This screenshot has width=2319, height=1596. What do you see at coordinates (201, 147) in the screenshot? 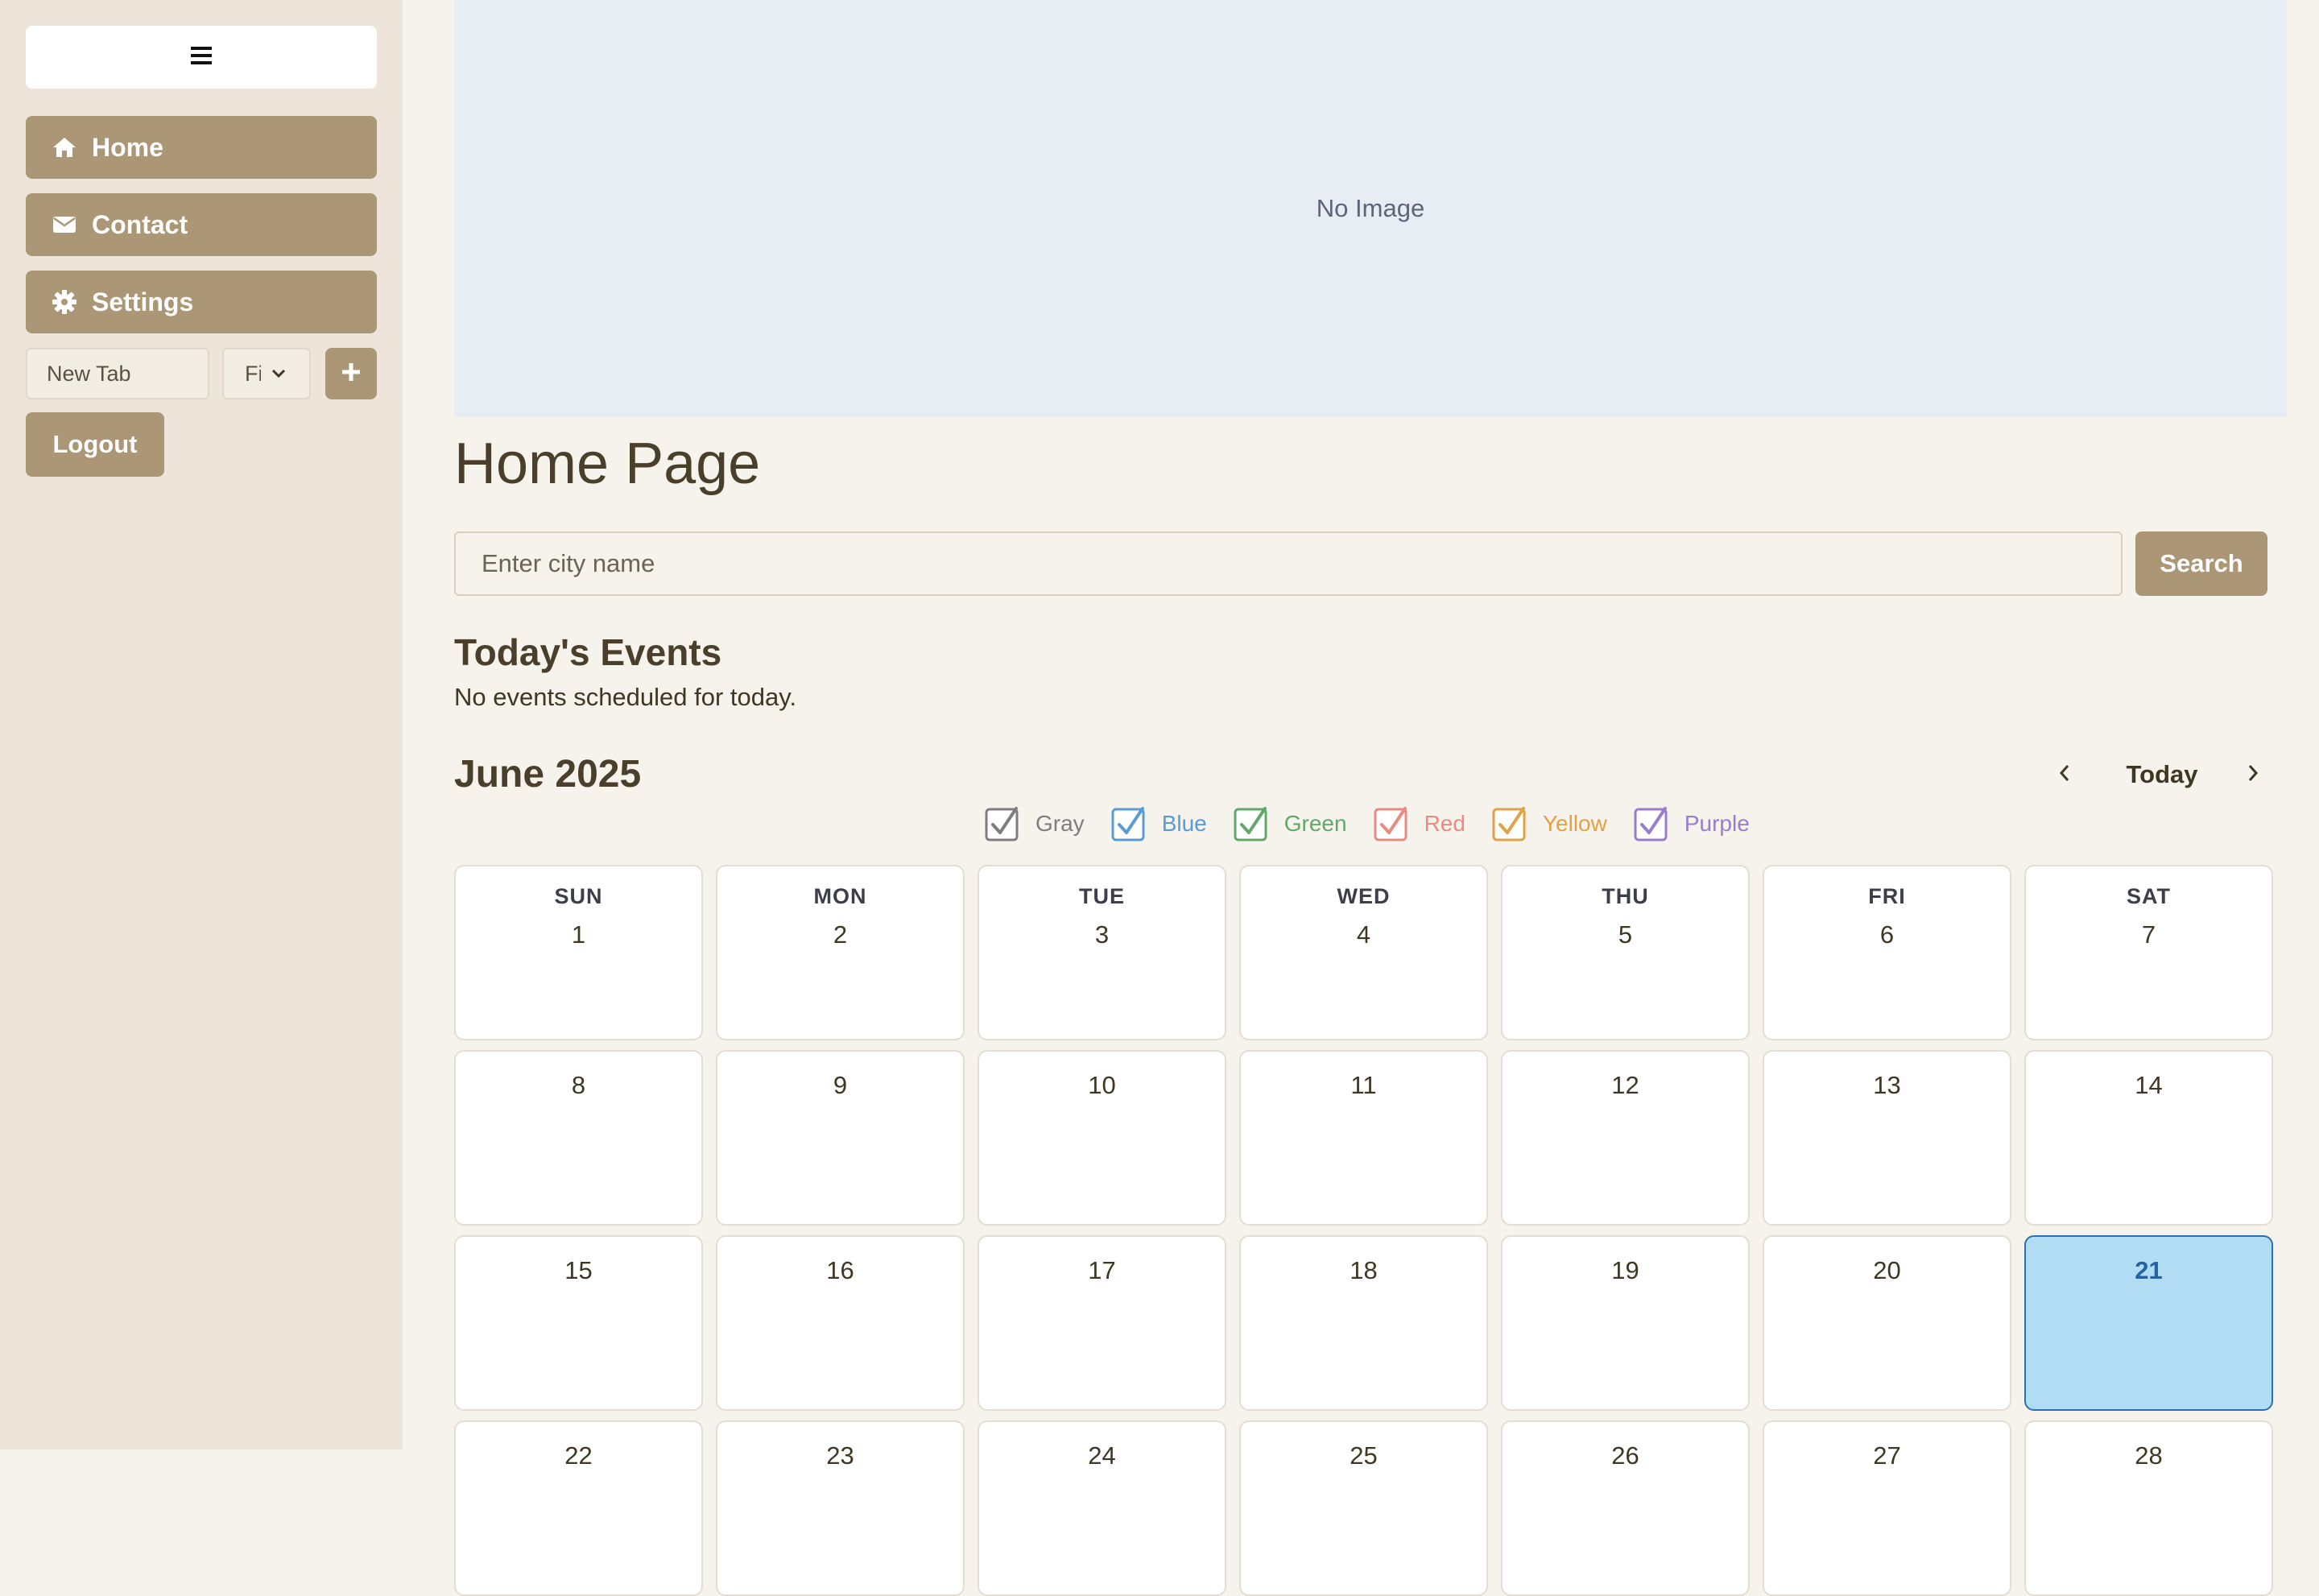
I see `nav-home-button: Home` at bounding box center [201, 147].